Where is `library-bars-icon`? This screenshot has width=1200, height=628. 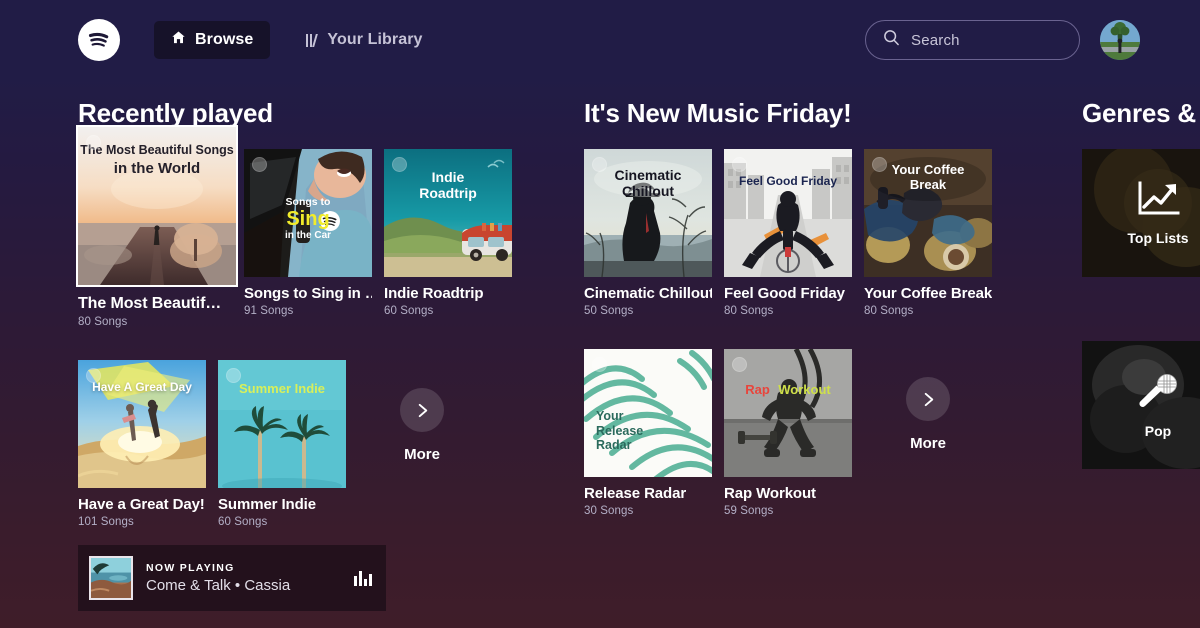 library-bars-icon is located at coordinates (312, 40).